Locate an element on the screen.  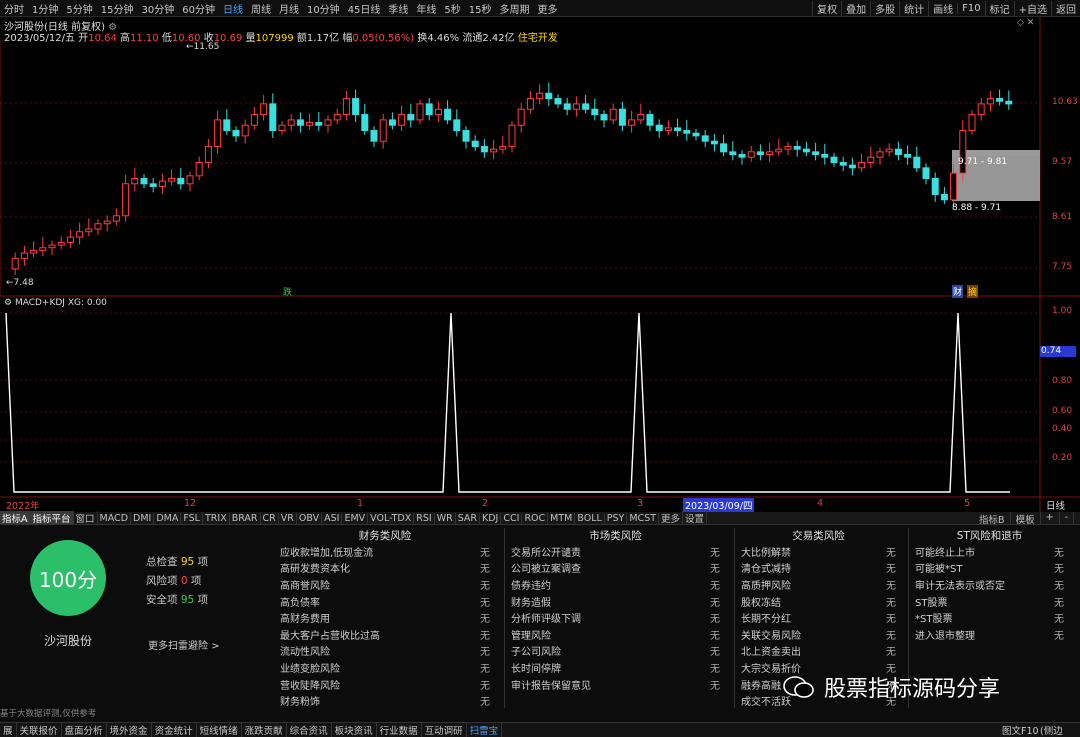
indicator-tab: MACD is located at coordinates (115, 518).